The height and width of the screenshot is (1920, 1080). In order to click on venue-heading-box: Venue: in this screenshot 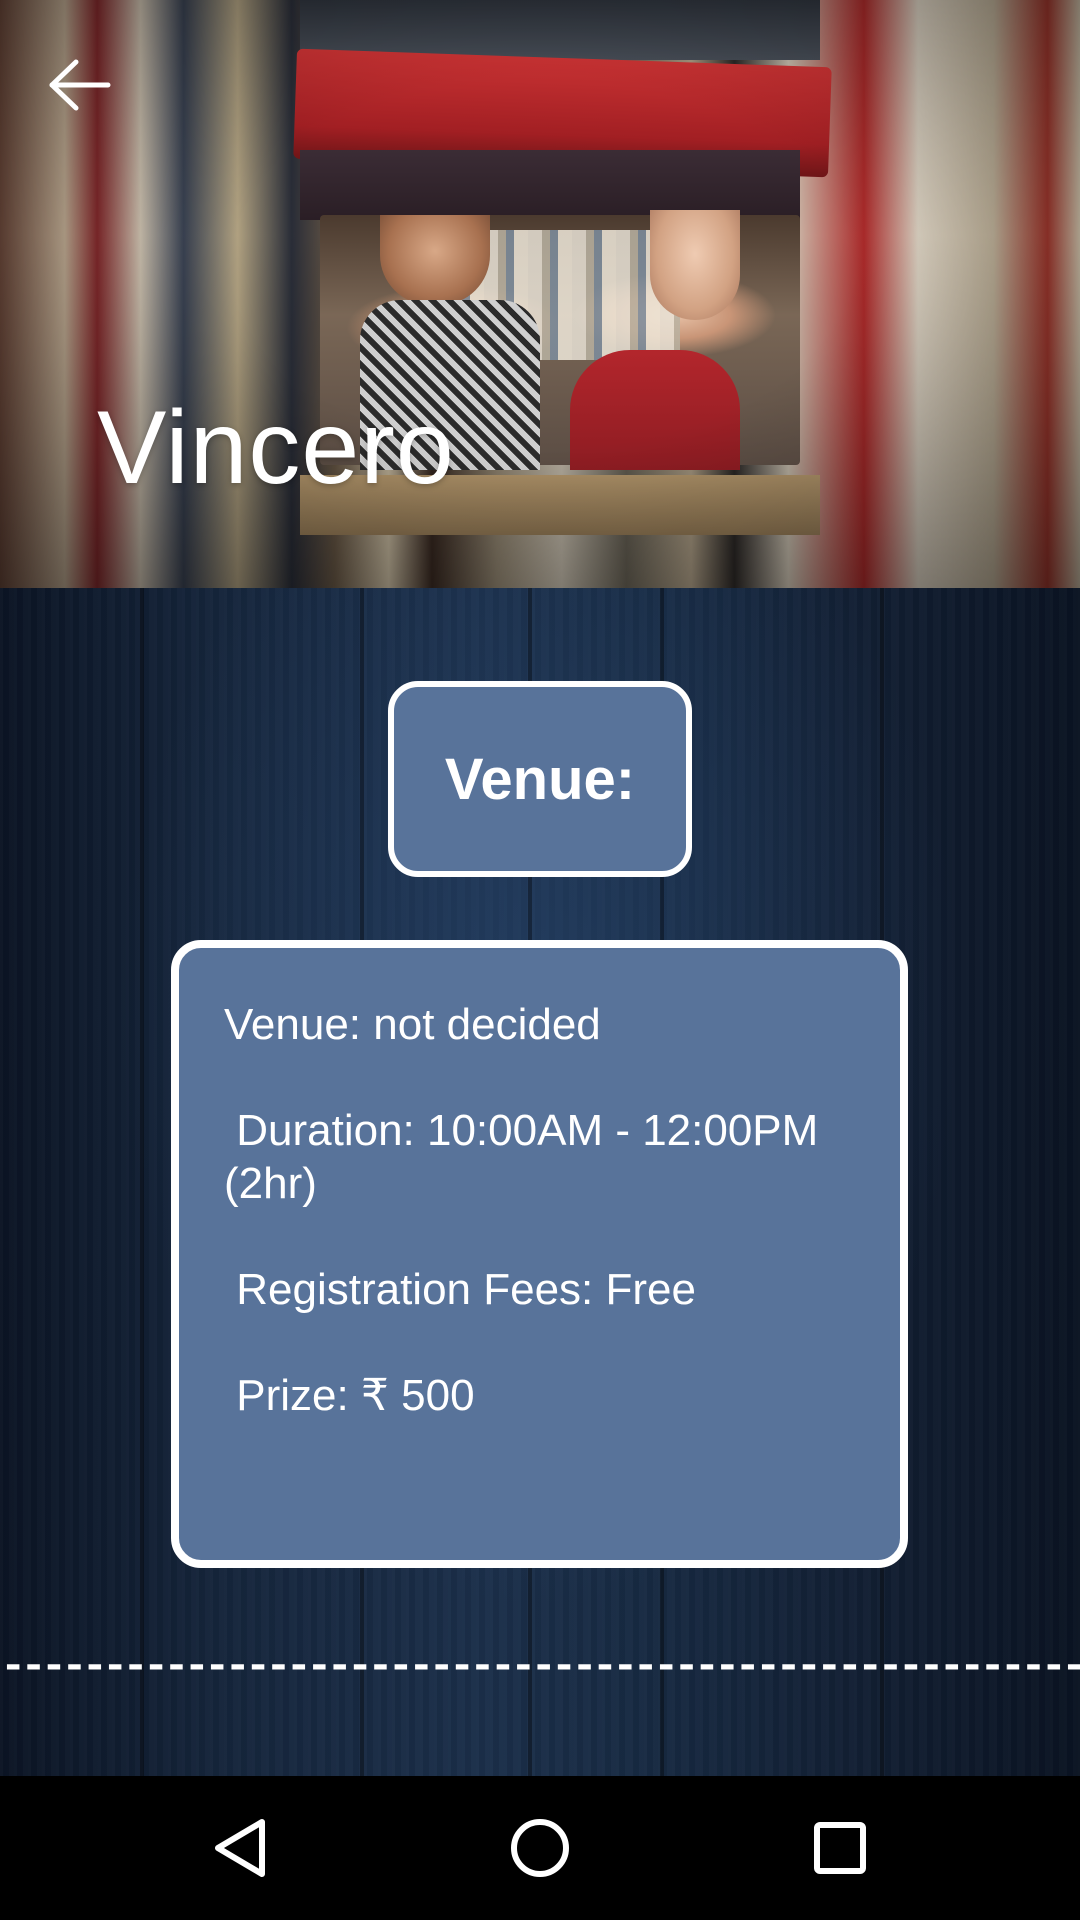, I will do `click(540, 779)`.